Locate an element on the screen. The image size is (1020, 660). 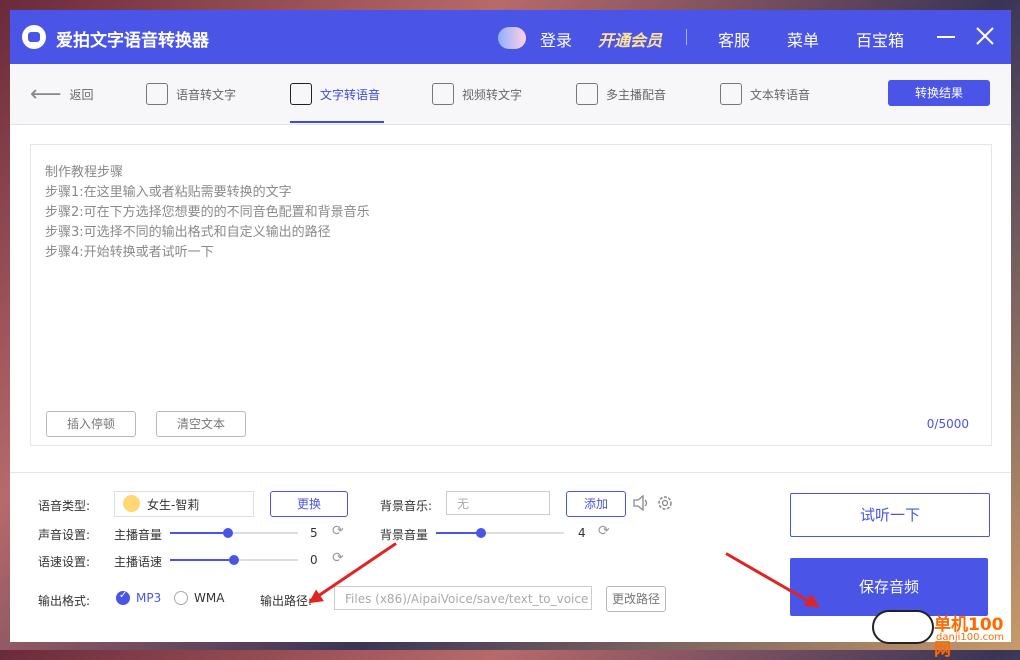
minimize-button is located at coordinates (946, 36).